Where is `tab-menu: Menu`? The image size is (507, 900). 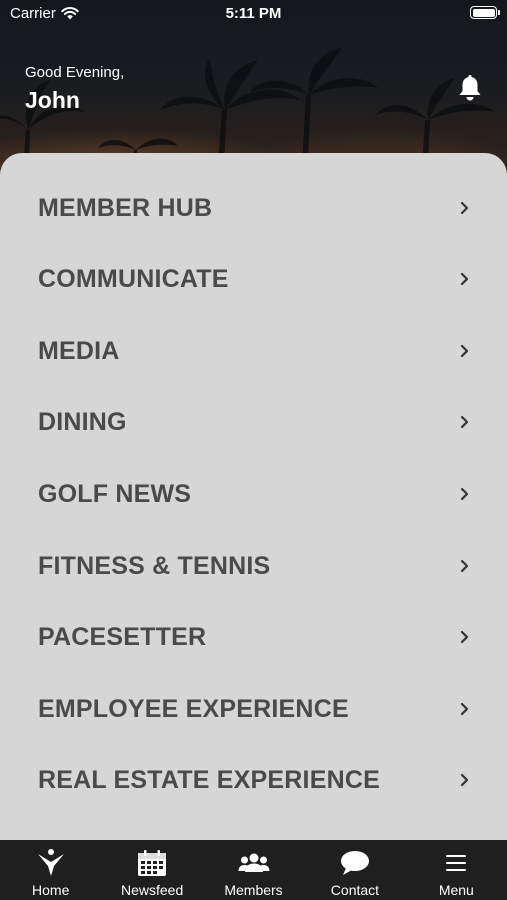 tab-menu: Menu is located at coordinates (456, 870).